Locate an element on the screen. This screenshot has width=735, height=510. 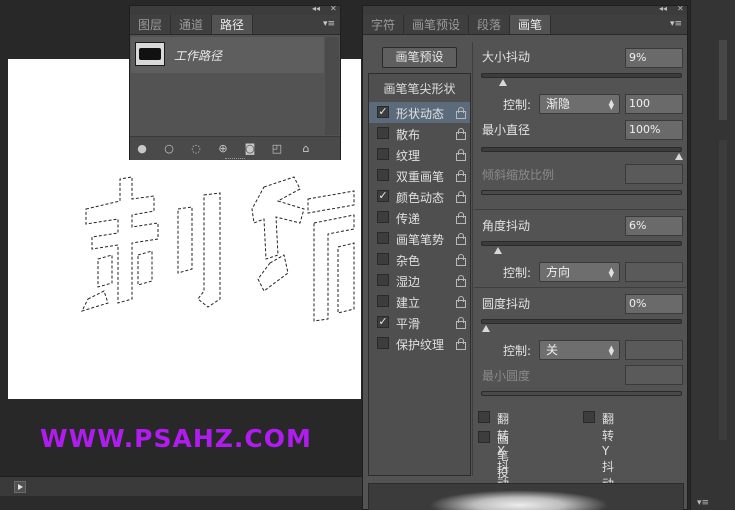
paths-scrollbar is located at coordinates (332, 86).